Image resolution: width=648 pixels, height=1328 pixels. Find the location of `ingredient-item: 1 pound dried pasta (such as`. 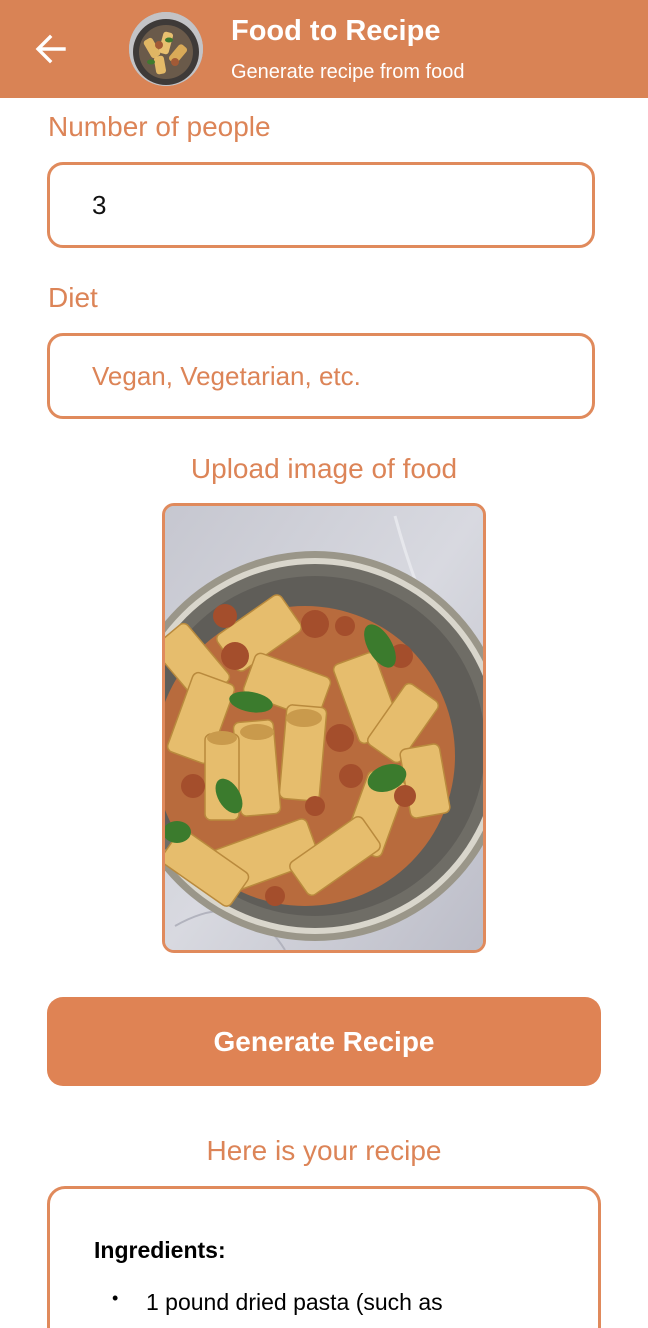

ingredient-item: 1 pound dried pasta (such as is located at coordinates (294, 1302).